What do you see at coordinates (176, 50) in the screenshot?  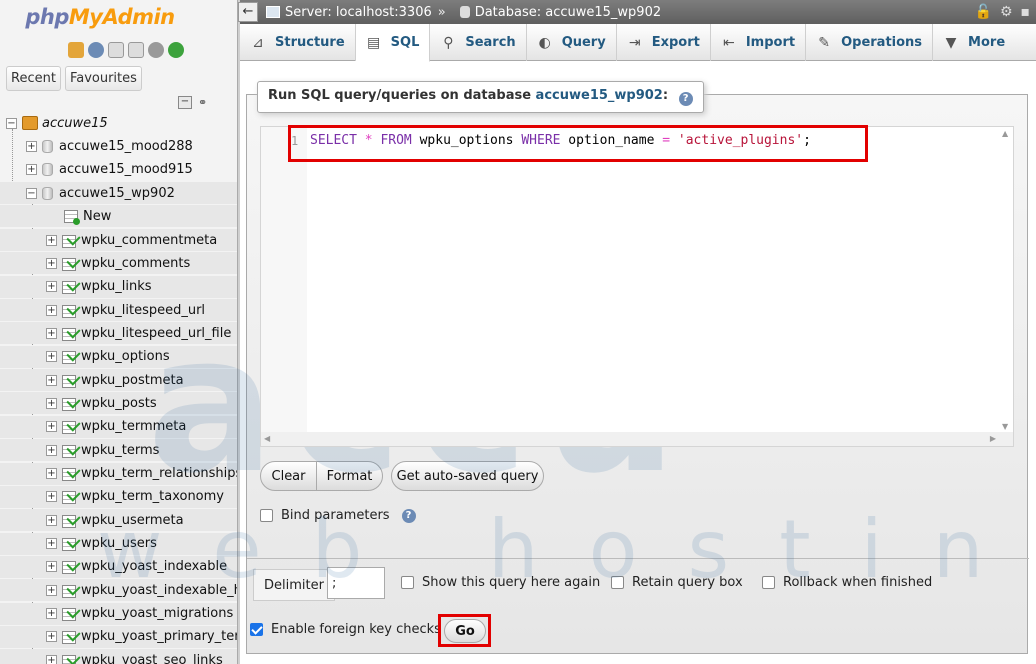 I see `reload-icon` at bounding box center [176, 50].